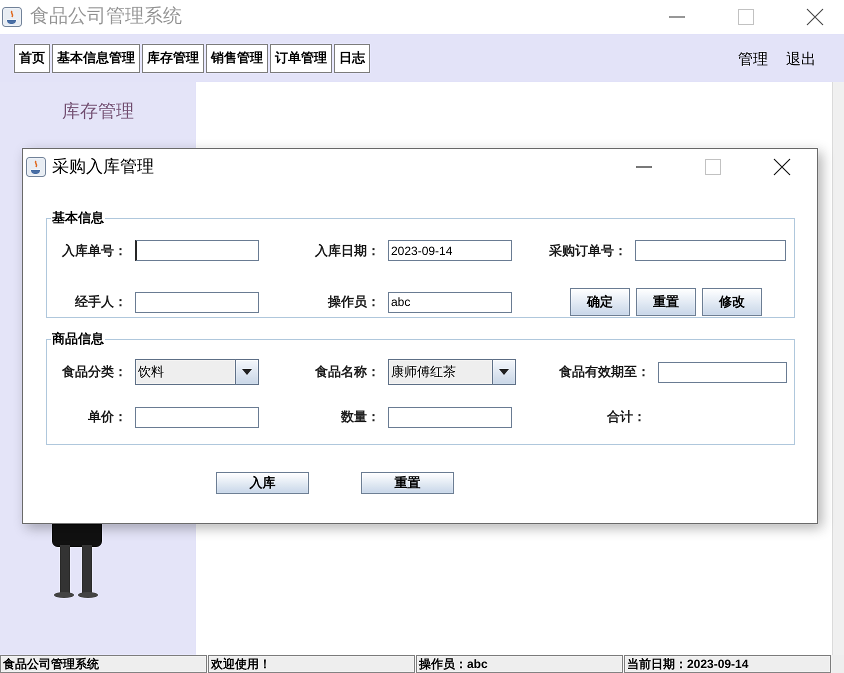 The height and width of the screenshot is (673, 844). Describe the element at coordinates (450, 250) in the screenshot. I see `input-field: 2023-09-14` at that location.